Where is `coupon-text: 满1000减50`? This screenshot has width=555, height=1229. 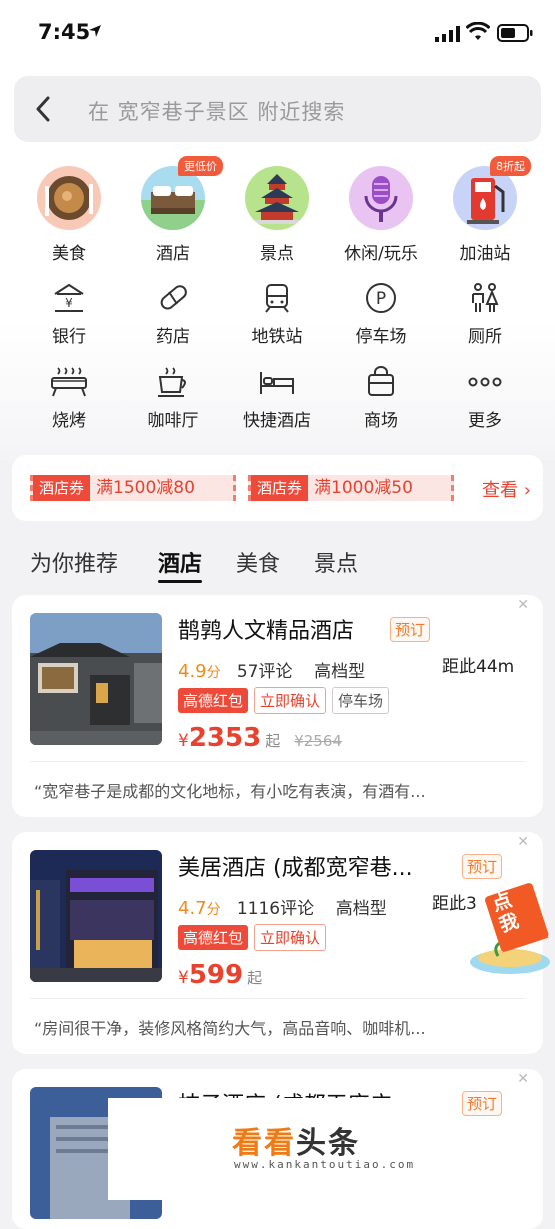
coupon-text: 满1000减50 is located at coordinates (363, 488).